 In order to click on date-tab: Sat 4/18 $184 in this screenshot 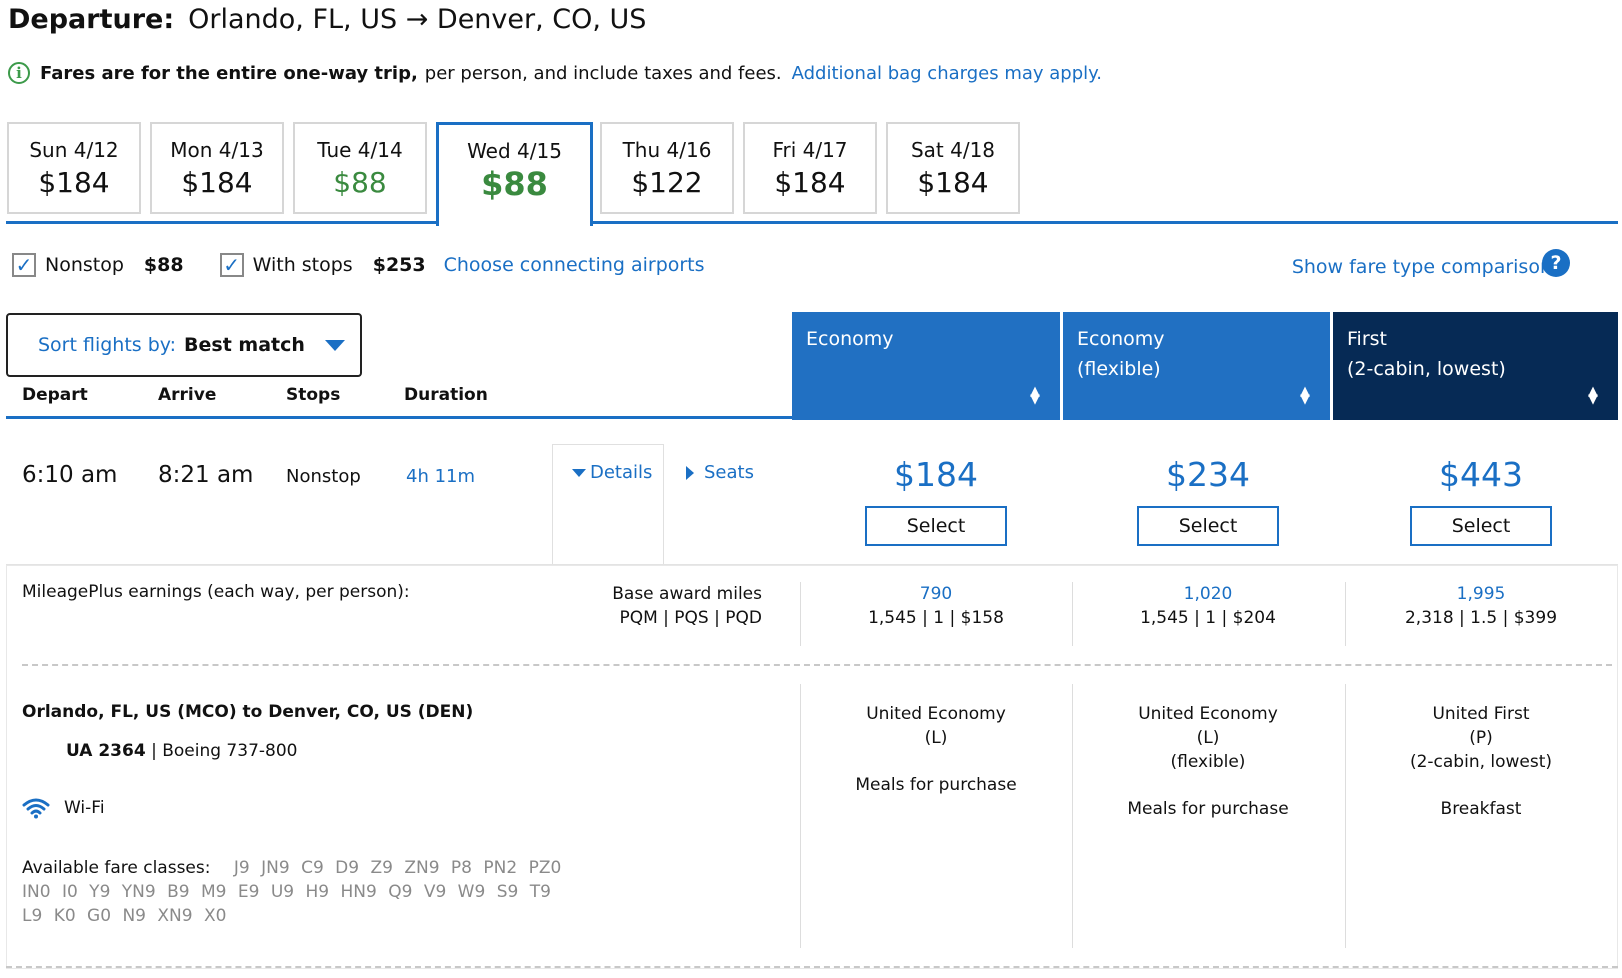, I will do `click(953, 168)`.